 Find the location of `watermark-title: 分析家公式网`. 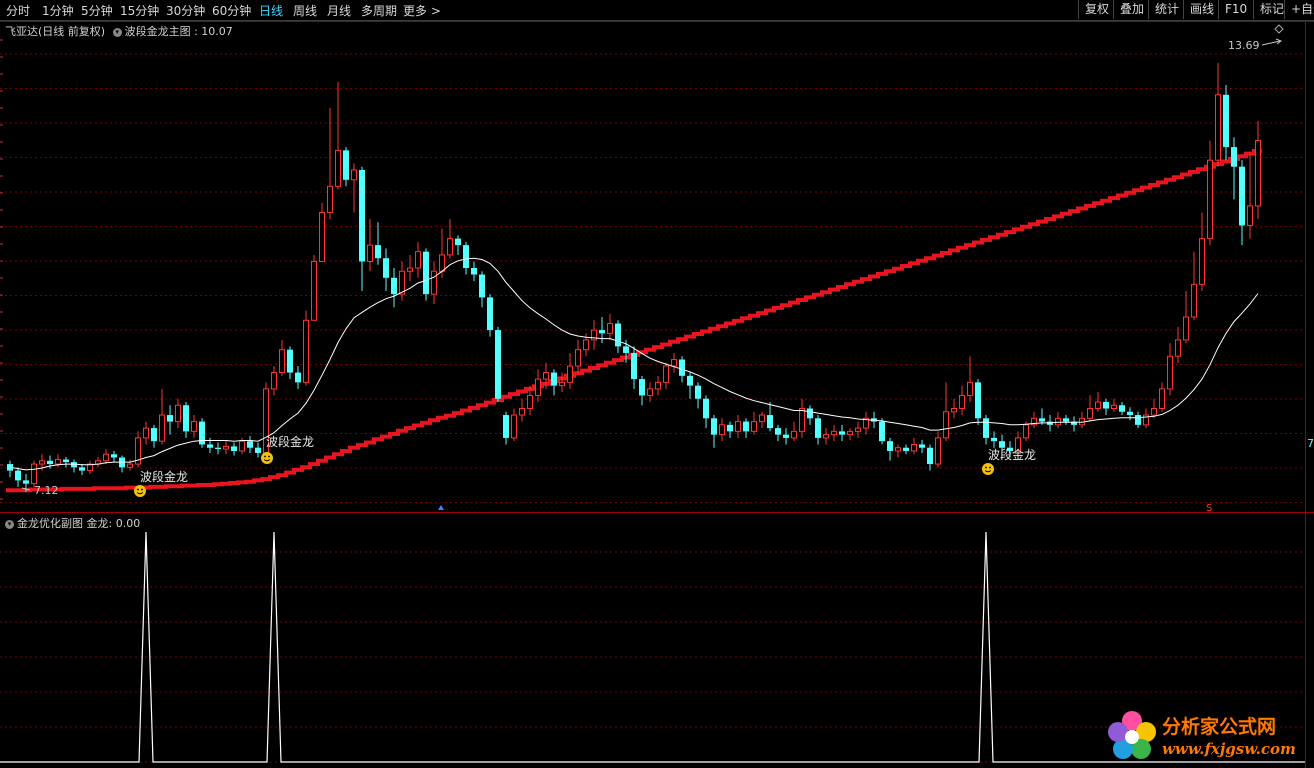

watermark-title: 分析家公式网 is located at coordinates (1219, 727).